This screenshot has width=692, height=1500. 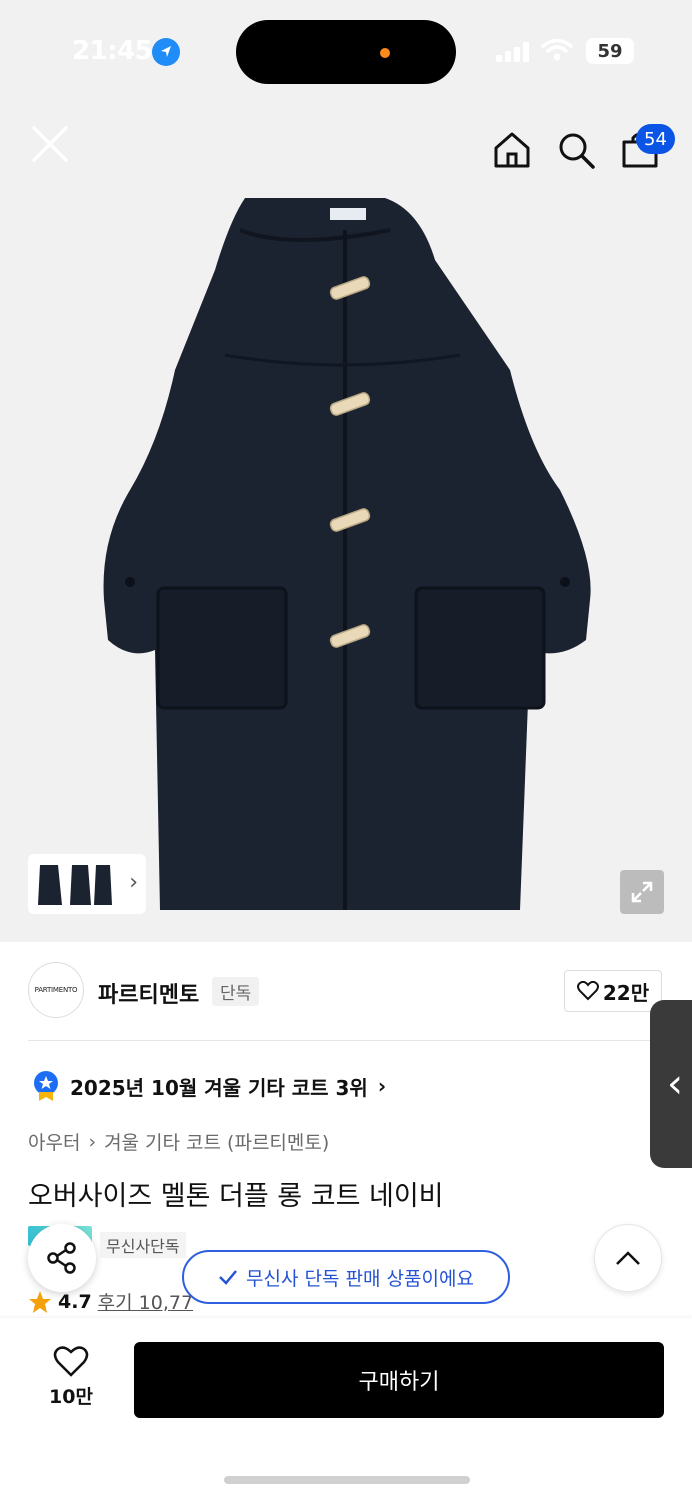 I want to click on ranking-link: 2025년 10월 겨울 기타 코트 3위 ›, so click(x=209, y=1086).